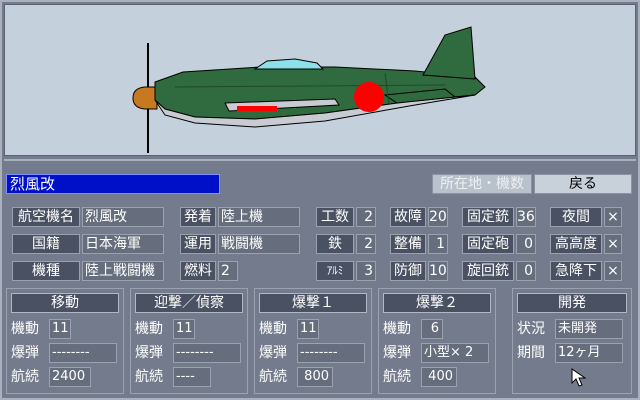 The width and height of the screenshot is (640, 400). I want to click on night-flag: ×, so click(613, 217).